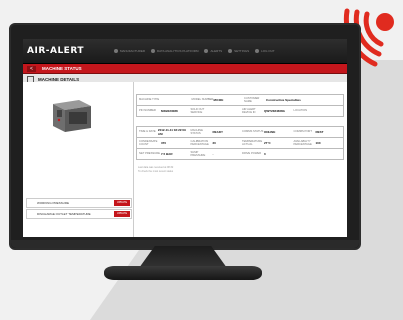 The image size is (403, 320). I want to click on app-logo: AIR-ALERT, so click(55, 51).